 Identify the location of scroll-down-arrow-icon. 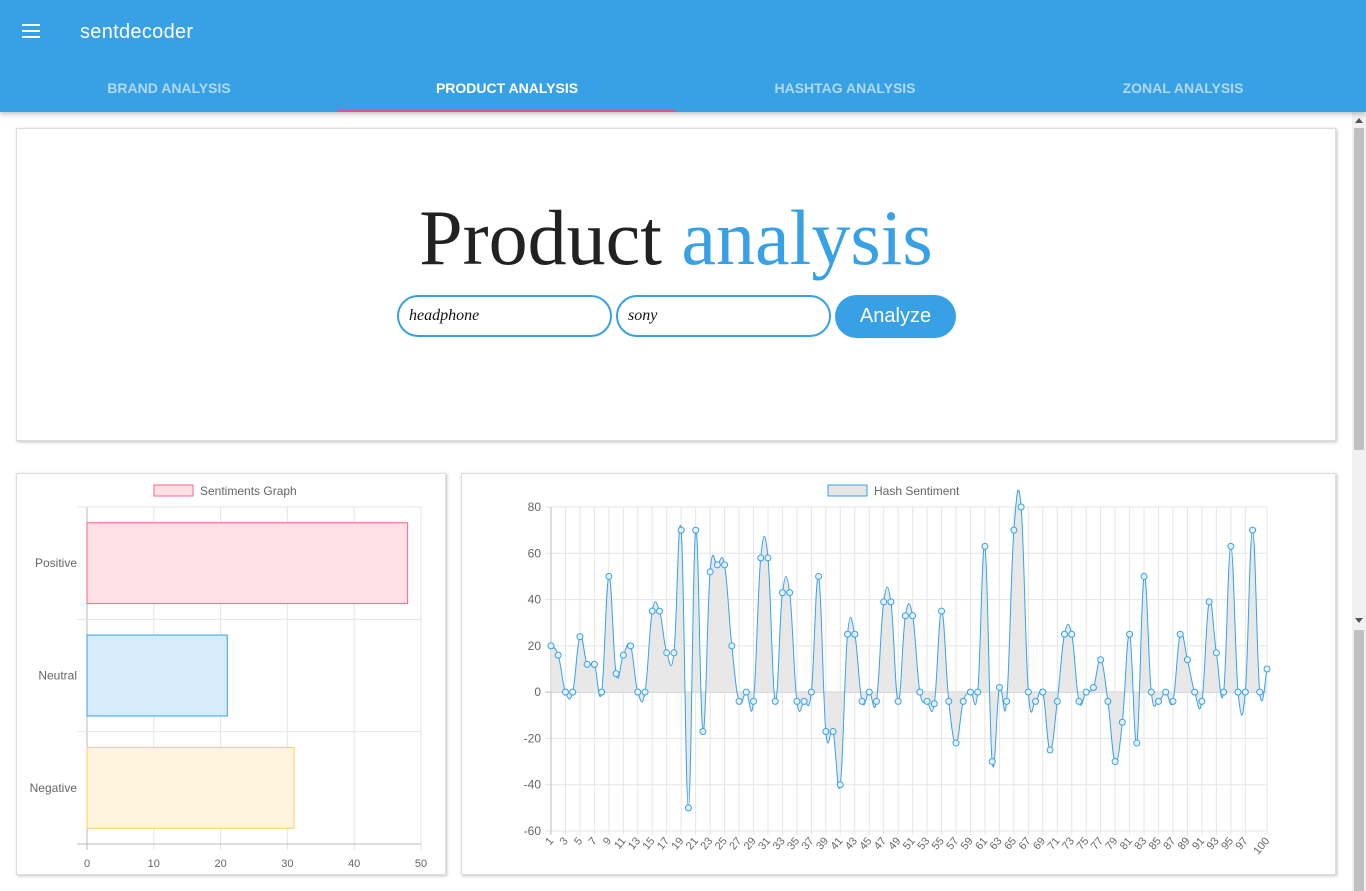
(1359, 620).